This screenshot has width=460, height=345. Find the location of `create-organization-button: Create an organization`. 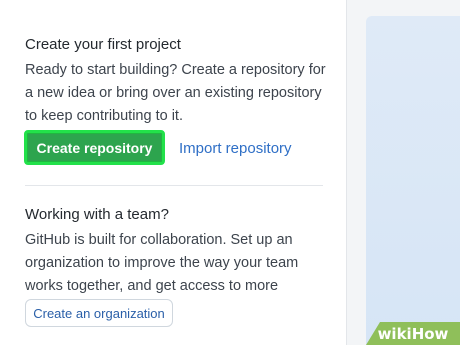

create-organization-button: Create an organization is located at coordinates (99, 313).